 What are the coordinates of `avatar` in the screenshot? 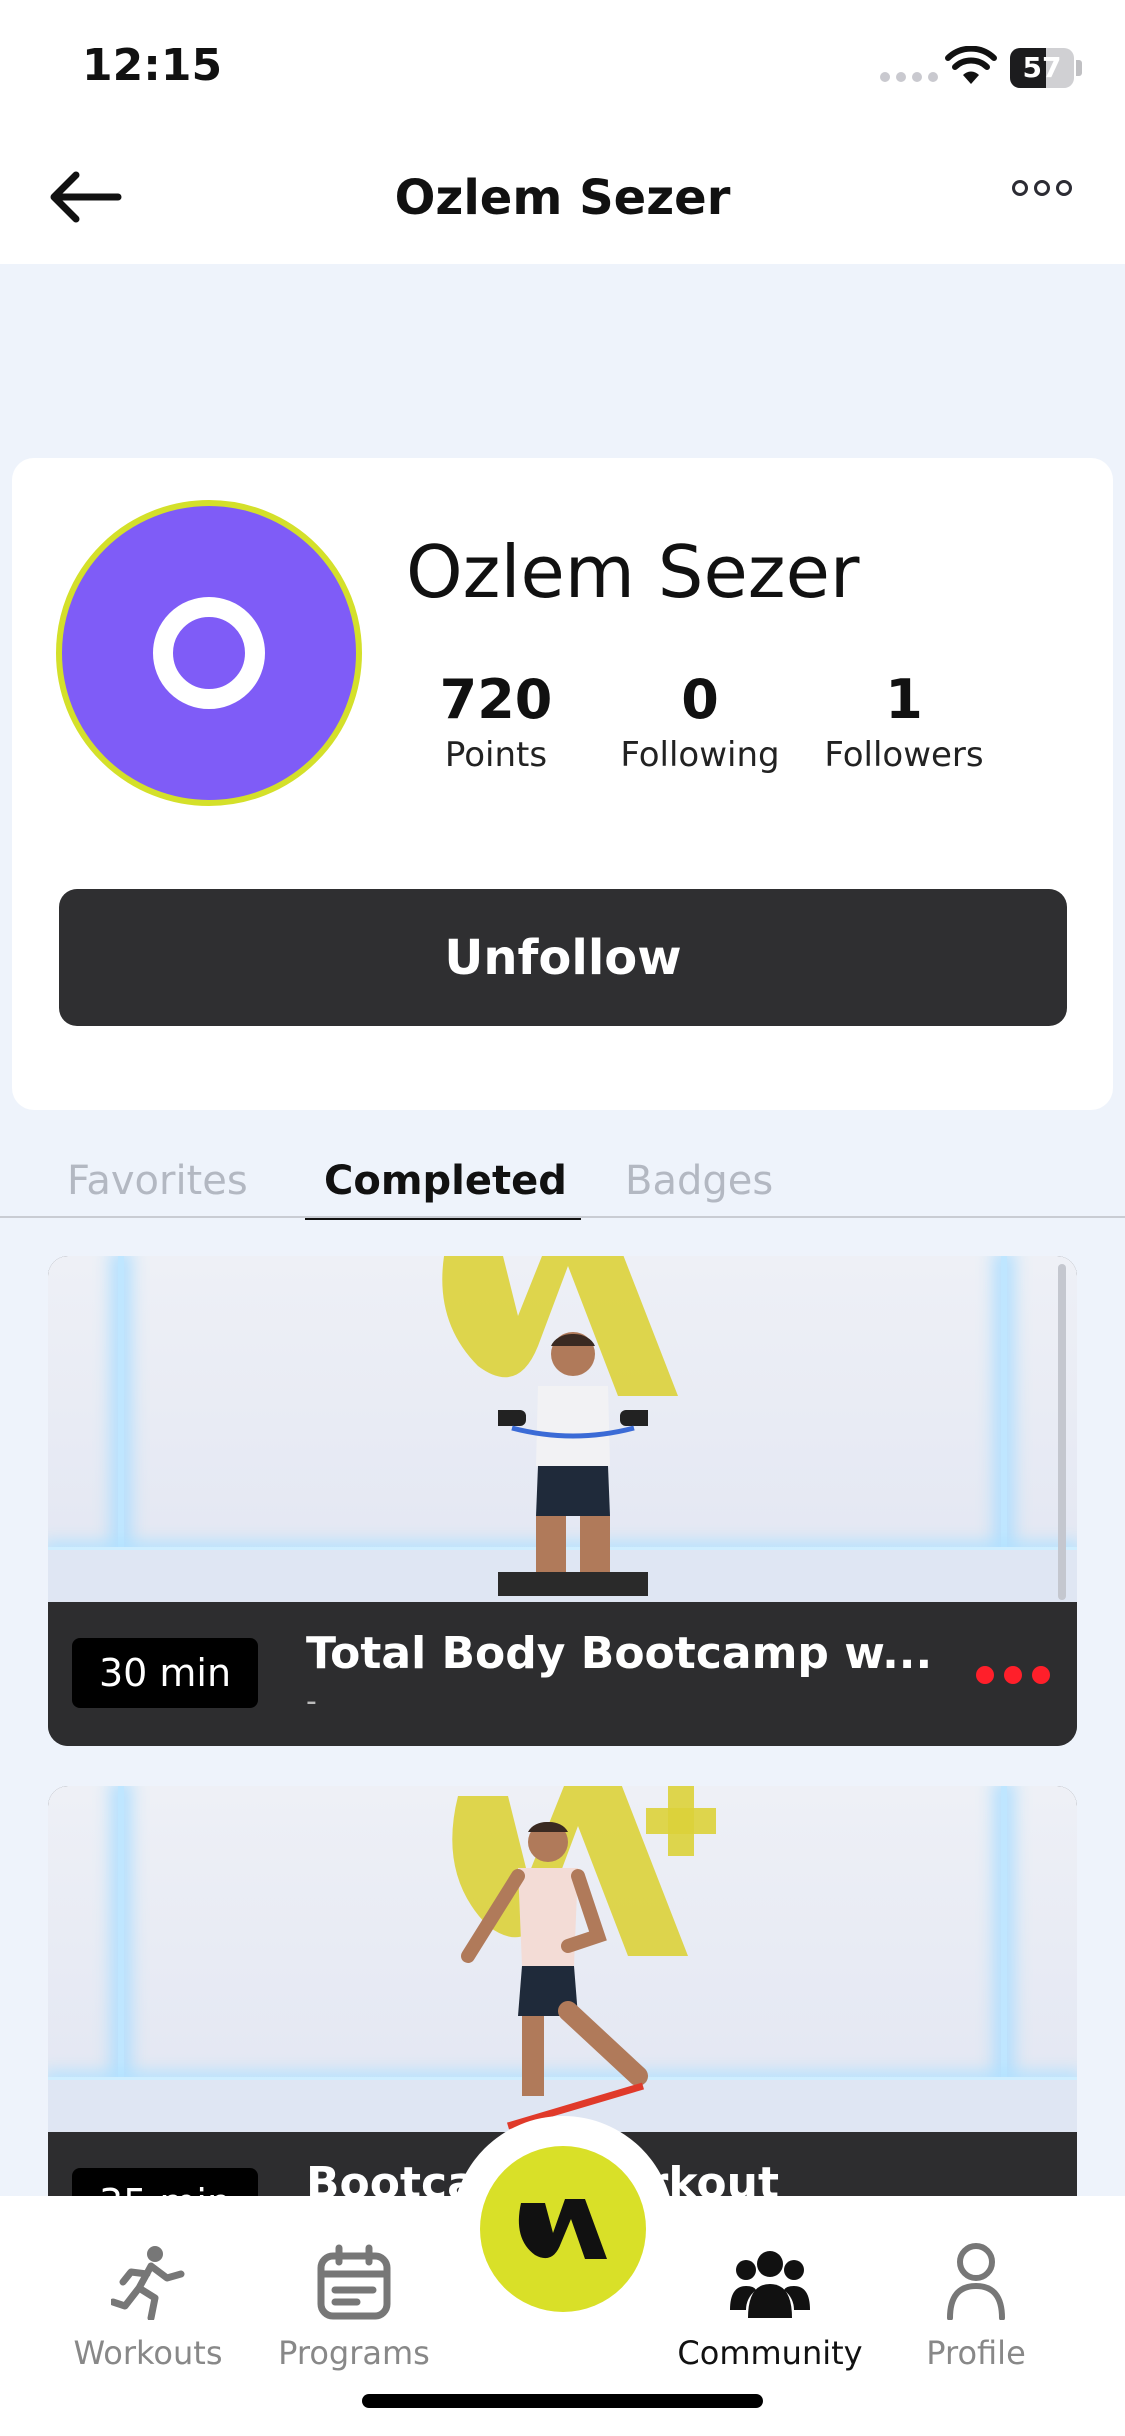 It's located at (209, 653).